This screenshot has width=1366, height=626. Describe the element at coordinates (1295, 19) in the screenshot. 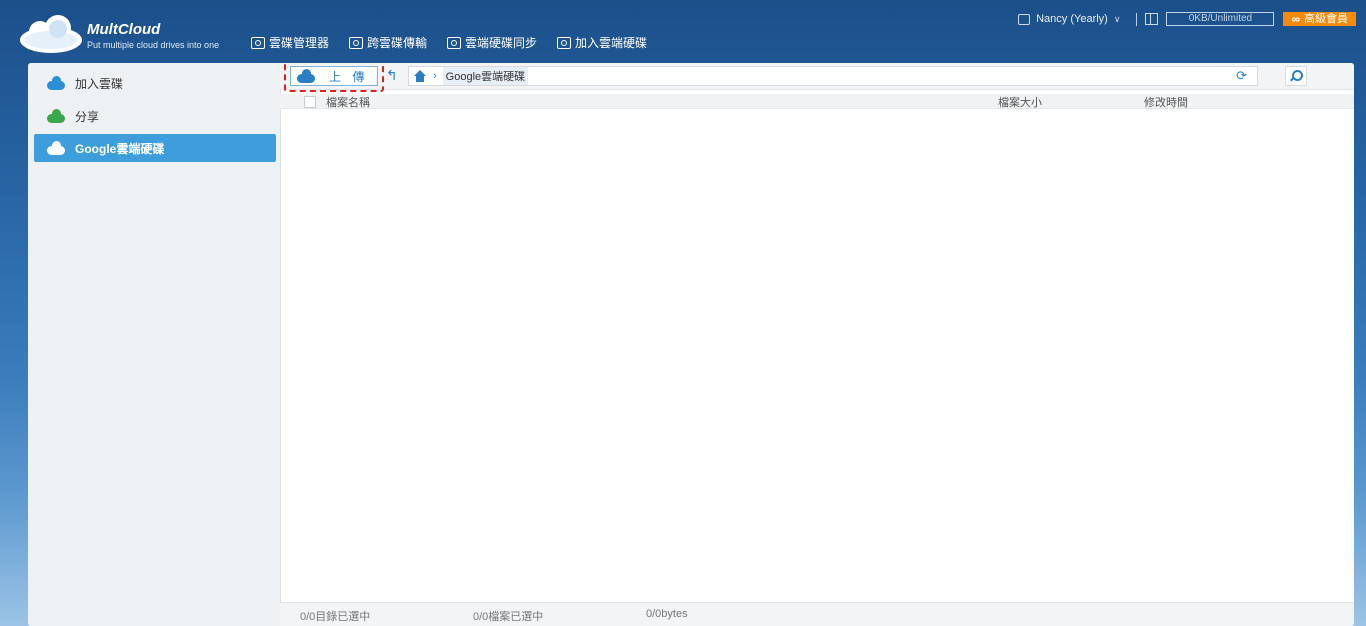

I see `infinity-icon: ∞` at that location.